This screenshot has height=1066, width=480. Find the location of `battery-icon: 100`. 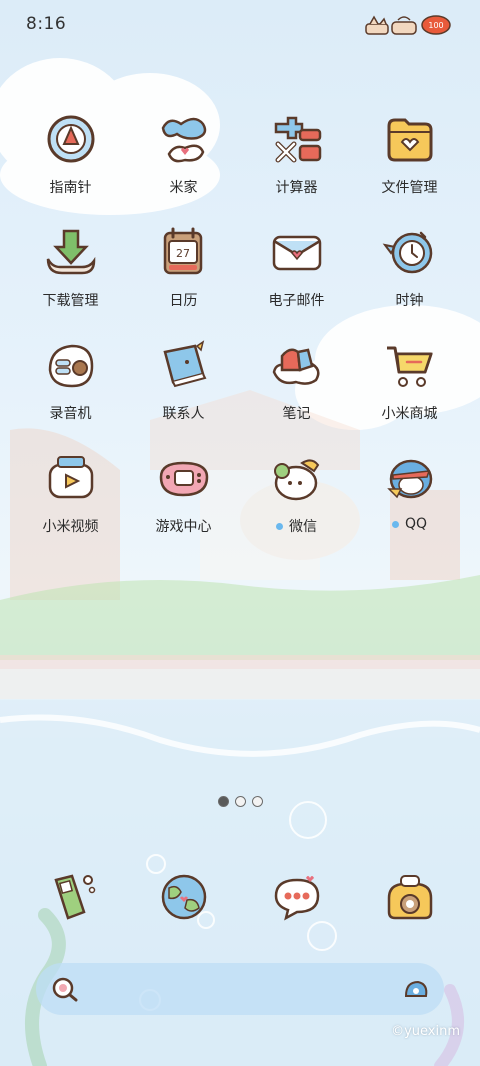

battery-icon: 100 is located at coordinates (436, 25).